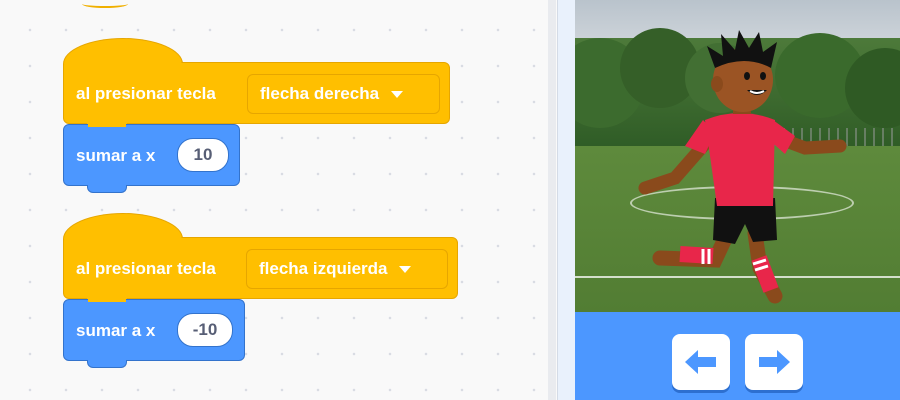 The width and height of the screenshot is (900, 400). I want to click on x-amount-input: 10, so click(203, 155).